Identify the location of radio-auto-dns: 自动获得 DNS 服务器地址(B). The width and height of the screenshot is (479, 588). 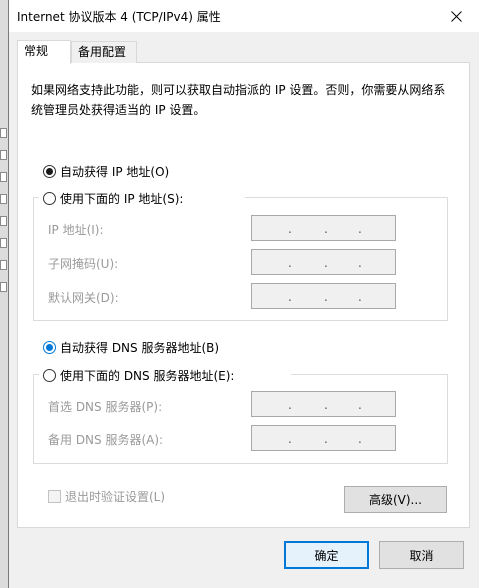
(131, 347).